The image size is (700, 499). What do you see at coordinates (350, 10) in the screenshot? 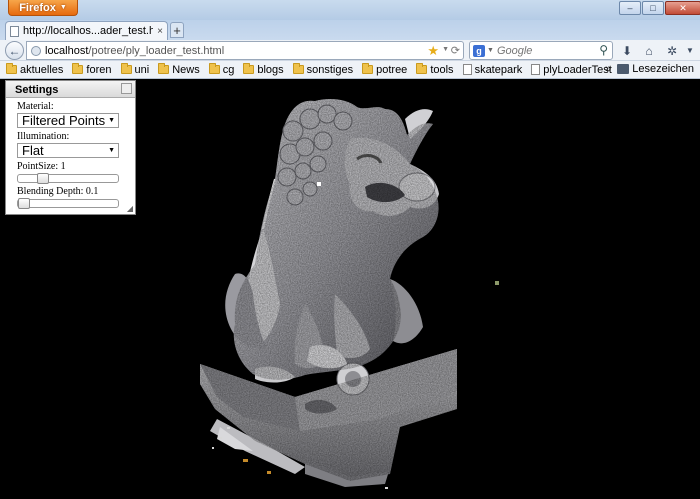
I see `window-titlebar: Firefox ▼ – □ ✕` at bounding box center [350, 10].